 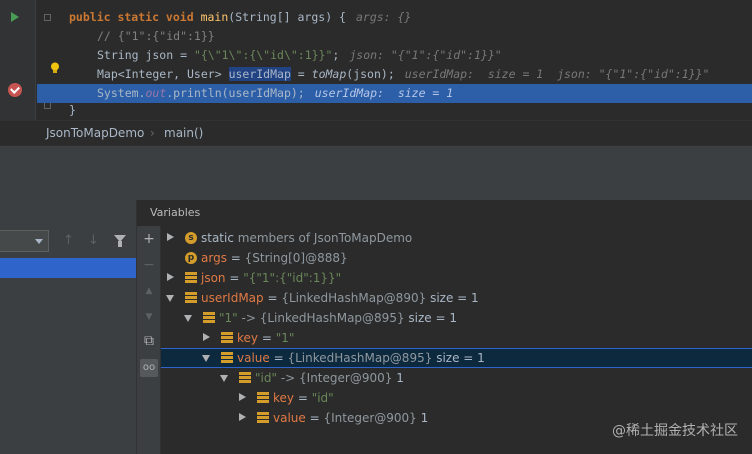 I want to click on variable-row: "1" -> {LinkedHashMap@895} size = 1, so click(x=456, y=318).